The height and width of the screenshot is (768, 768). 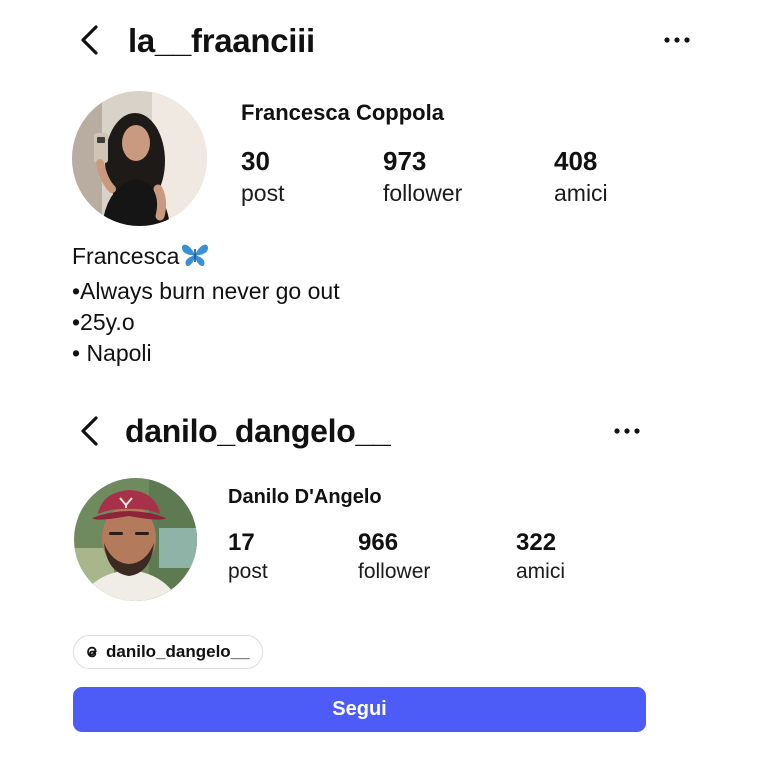 I want to click on stat-value: 17, so click(x=241, y=542).